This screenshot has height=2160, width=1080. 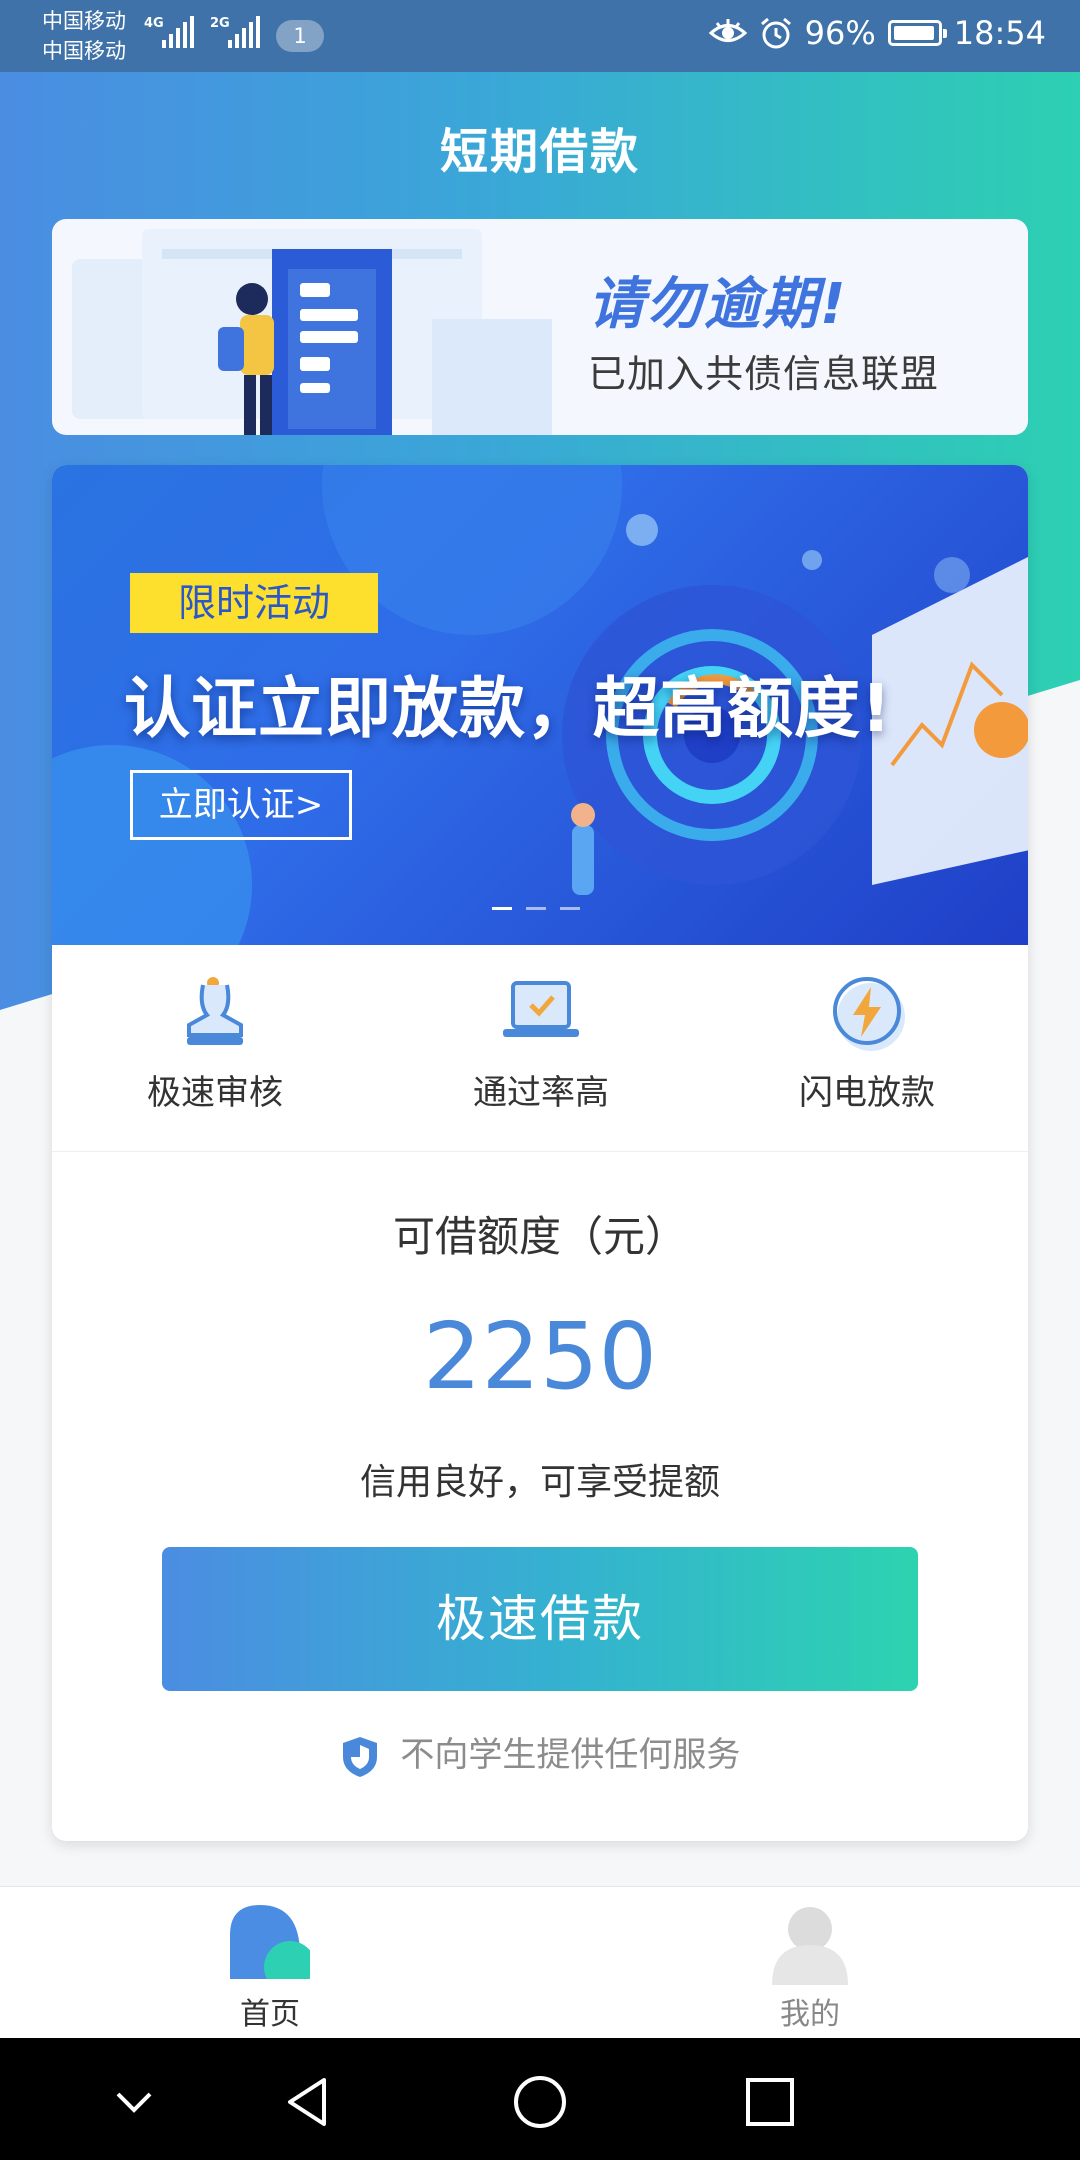 I want to click on network-type-1: 4G, so click(x=154, y=23).